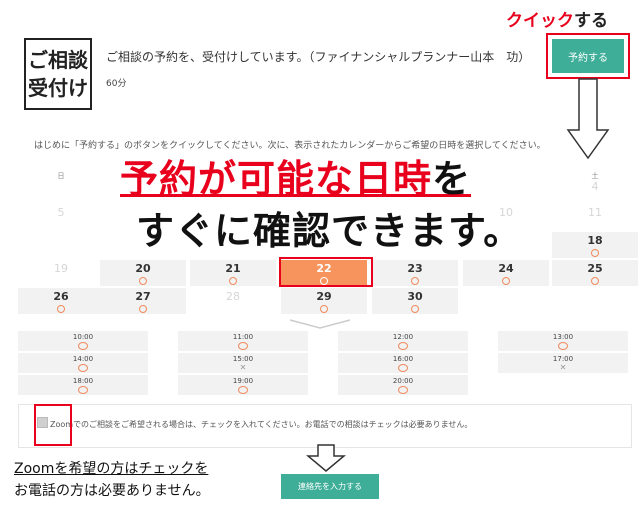 This screenshot has width=640, height=506. I want to click on annotation-click-red: クイック, so click(540, 21).